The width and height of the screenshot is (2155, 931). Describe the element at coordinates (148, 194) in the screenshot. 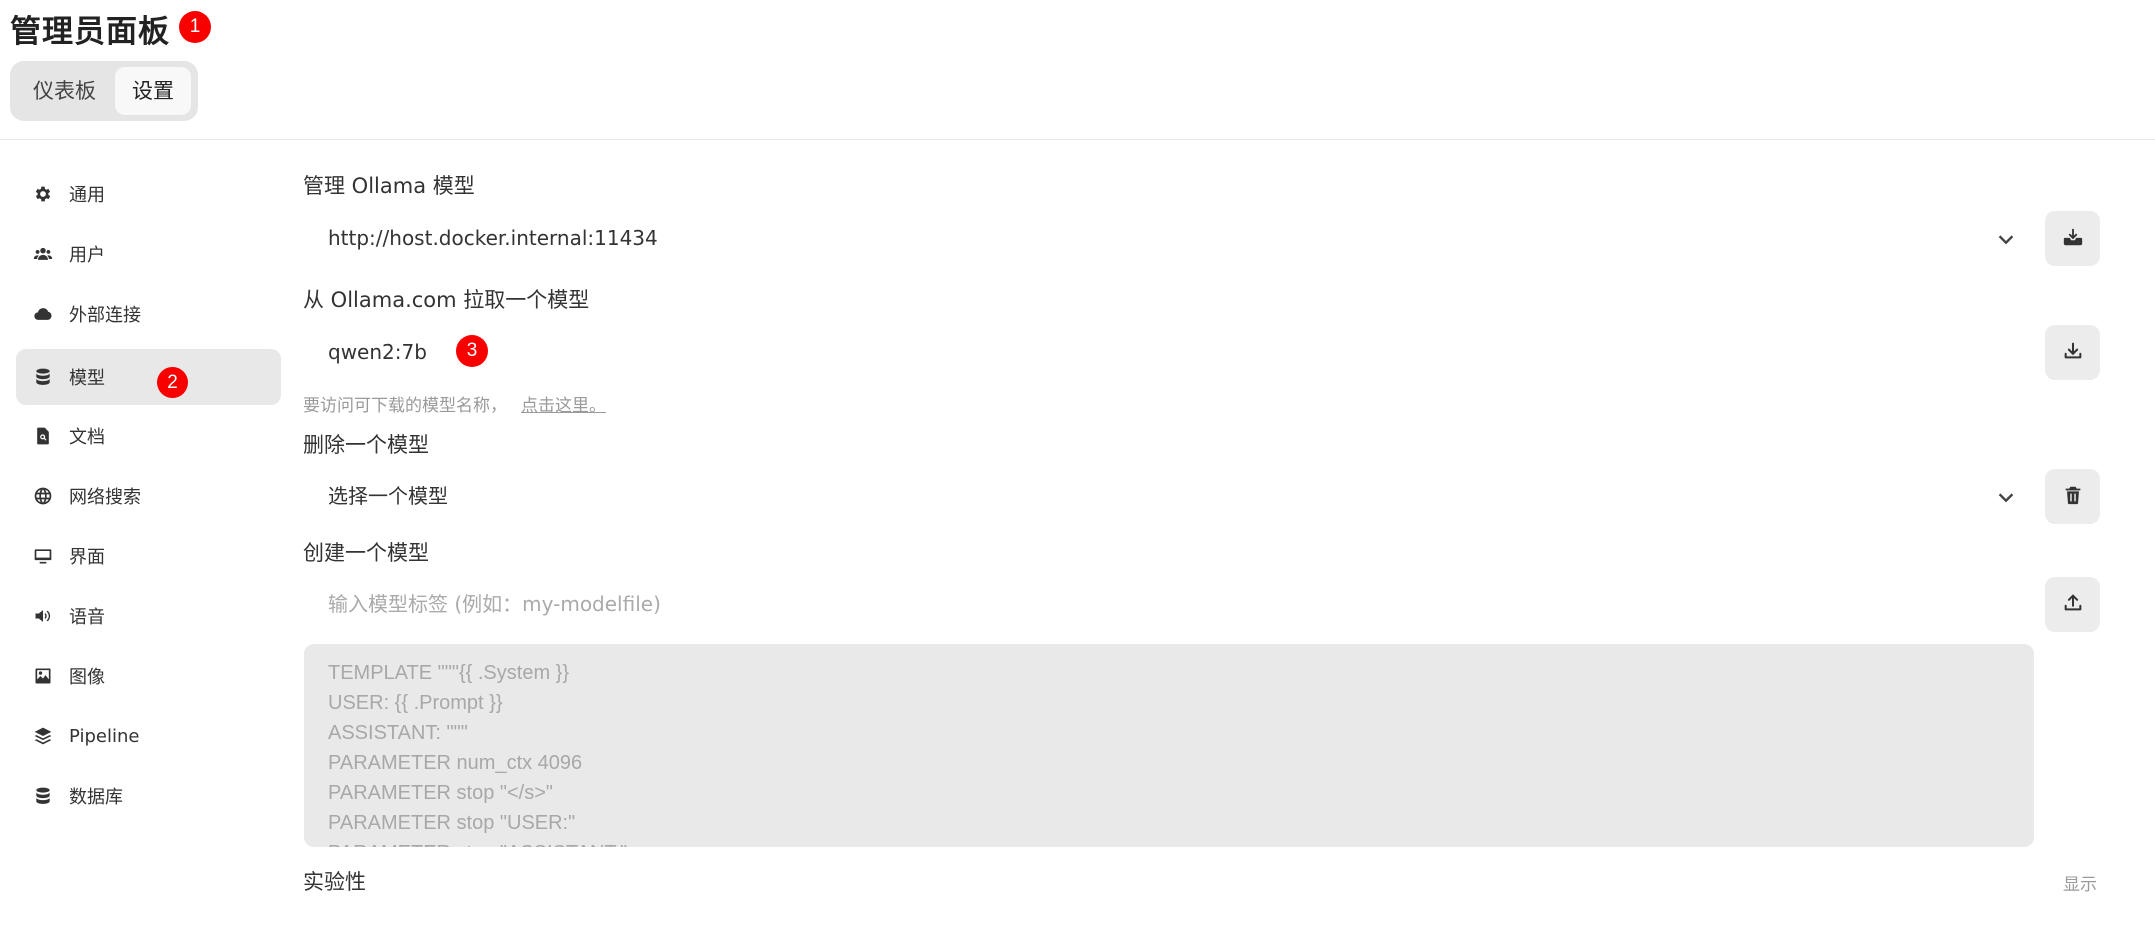

I see `sidebar-item-general: 通用` at that location.